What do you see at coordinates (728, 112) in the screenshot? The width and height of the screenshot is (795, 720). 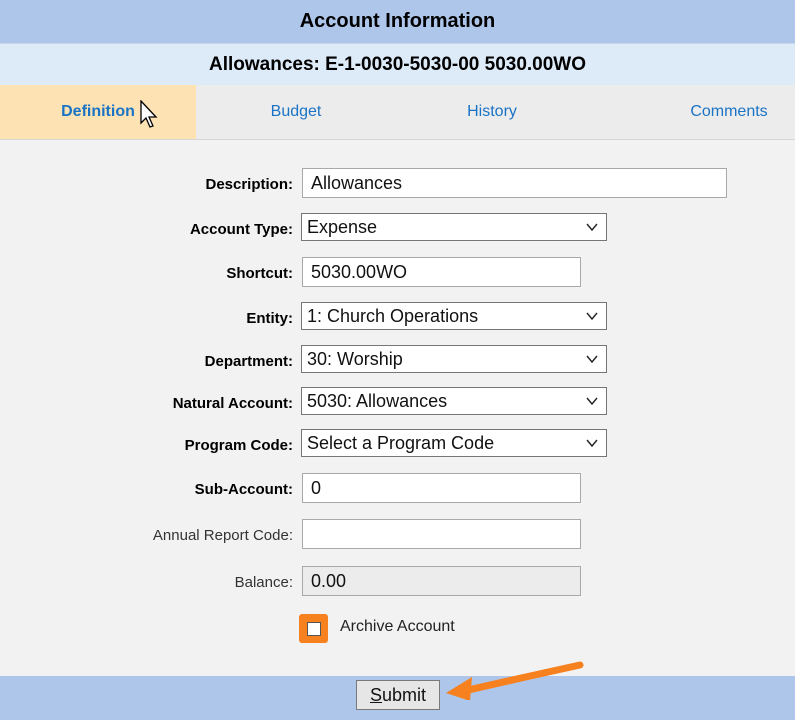 I see `tab-comments: Comments` at bounding box center [728, 112].